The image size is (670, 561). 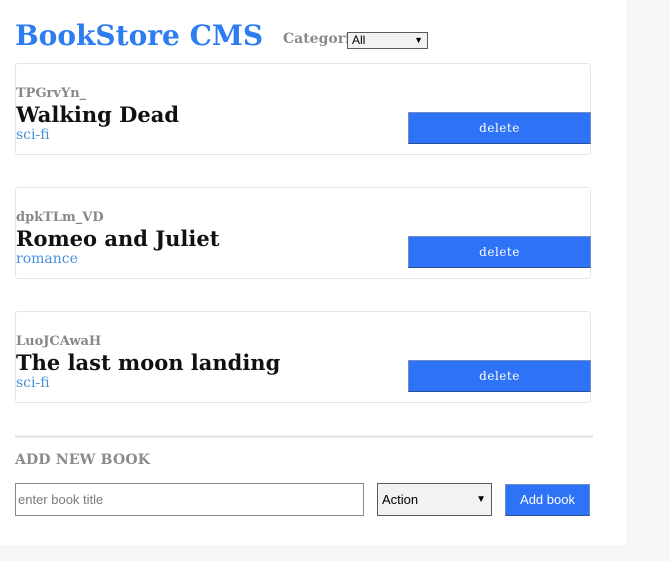 What do you see at coordinates (47, 259) in the screenshot?
I see `book-category: romance` at bounding box center [47, 259].